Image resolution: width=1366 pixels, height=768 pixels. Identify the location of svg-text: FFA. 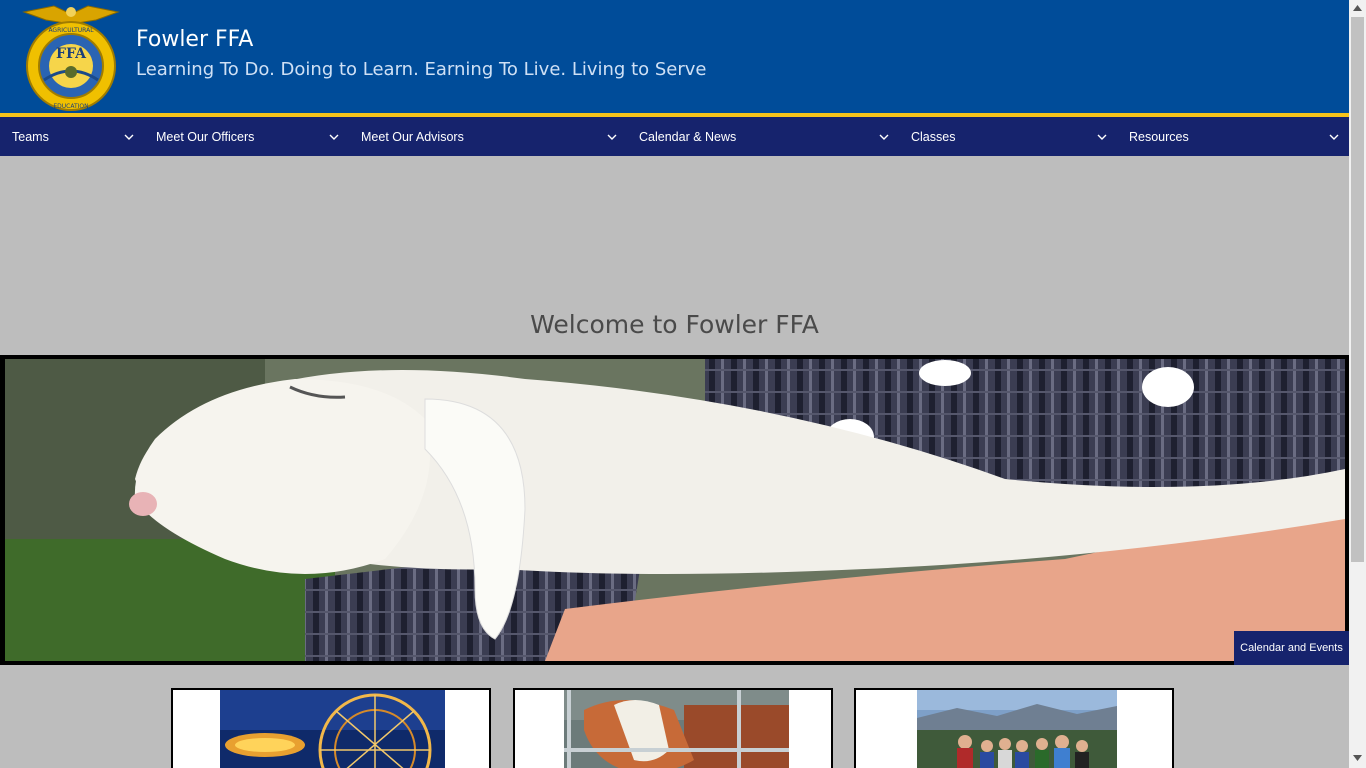
(71, 54).